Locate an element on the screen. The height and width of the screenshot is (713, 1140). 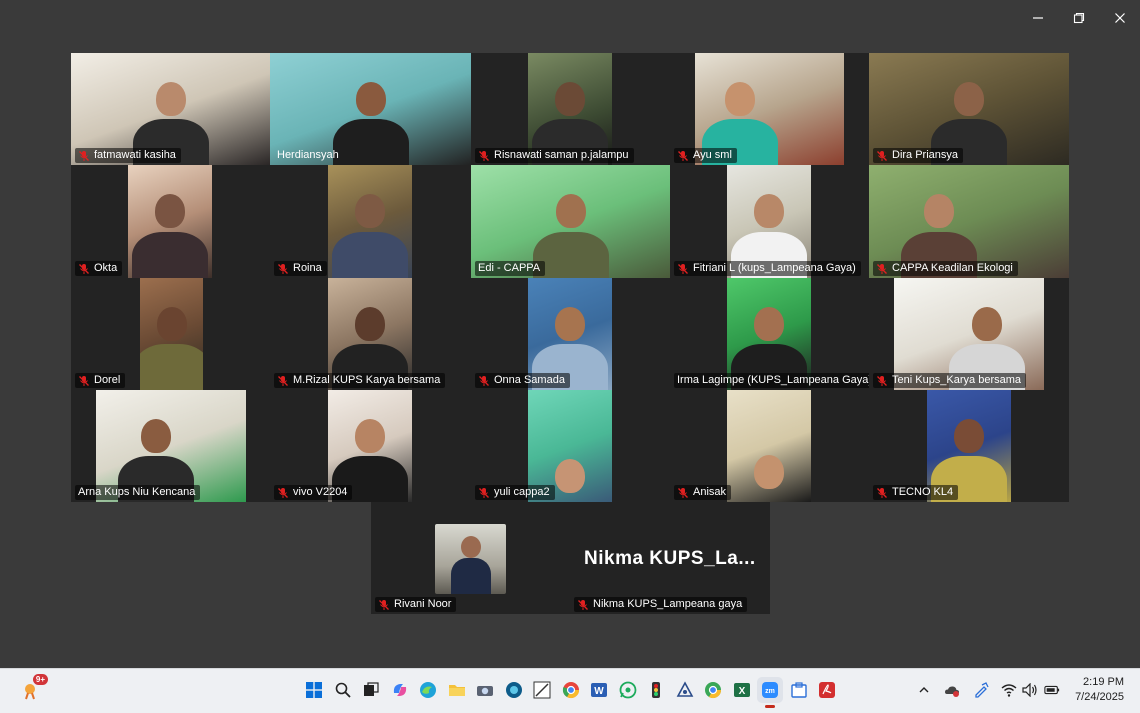
start-icon is located at coordinates (314, 690).